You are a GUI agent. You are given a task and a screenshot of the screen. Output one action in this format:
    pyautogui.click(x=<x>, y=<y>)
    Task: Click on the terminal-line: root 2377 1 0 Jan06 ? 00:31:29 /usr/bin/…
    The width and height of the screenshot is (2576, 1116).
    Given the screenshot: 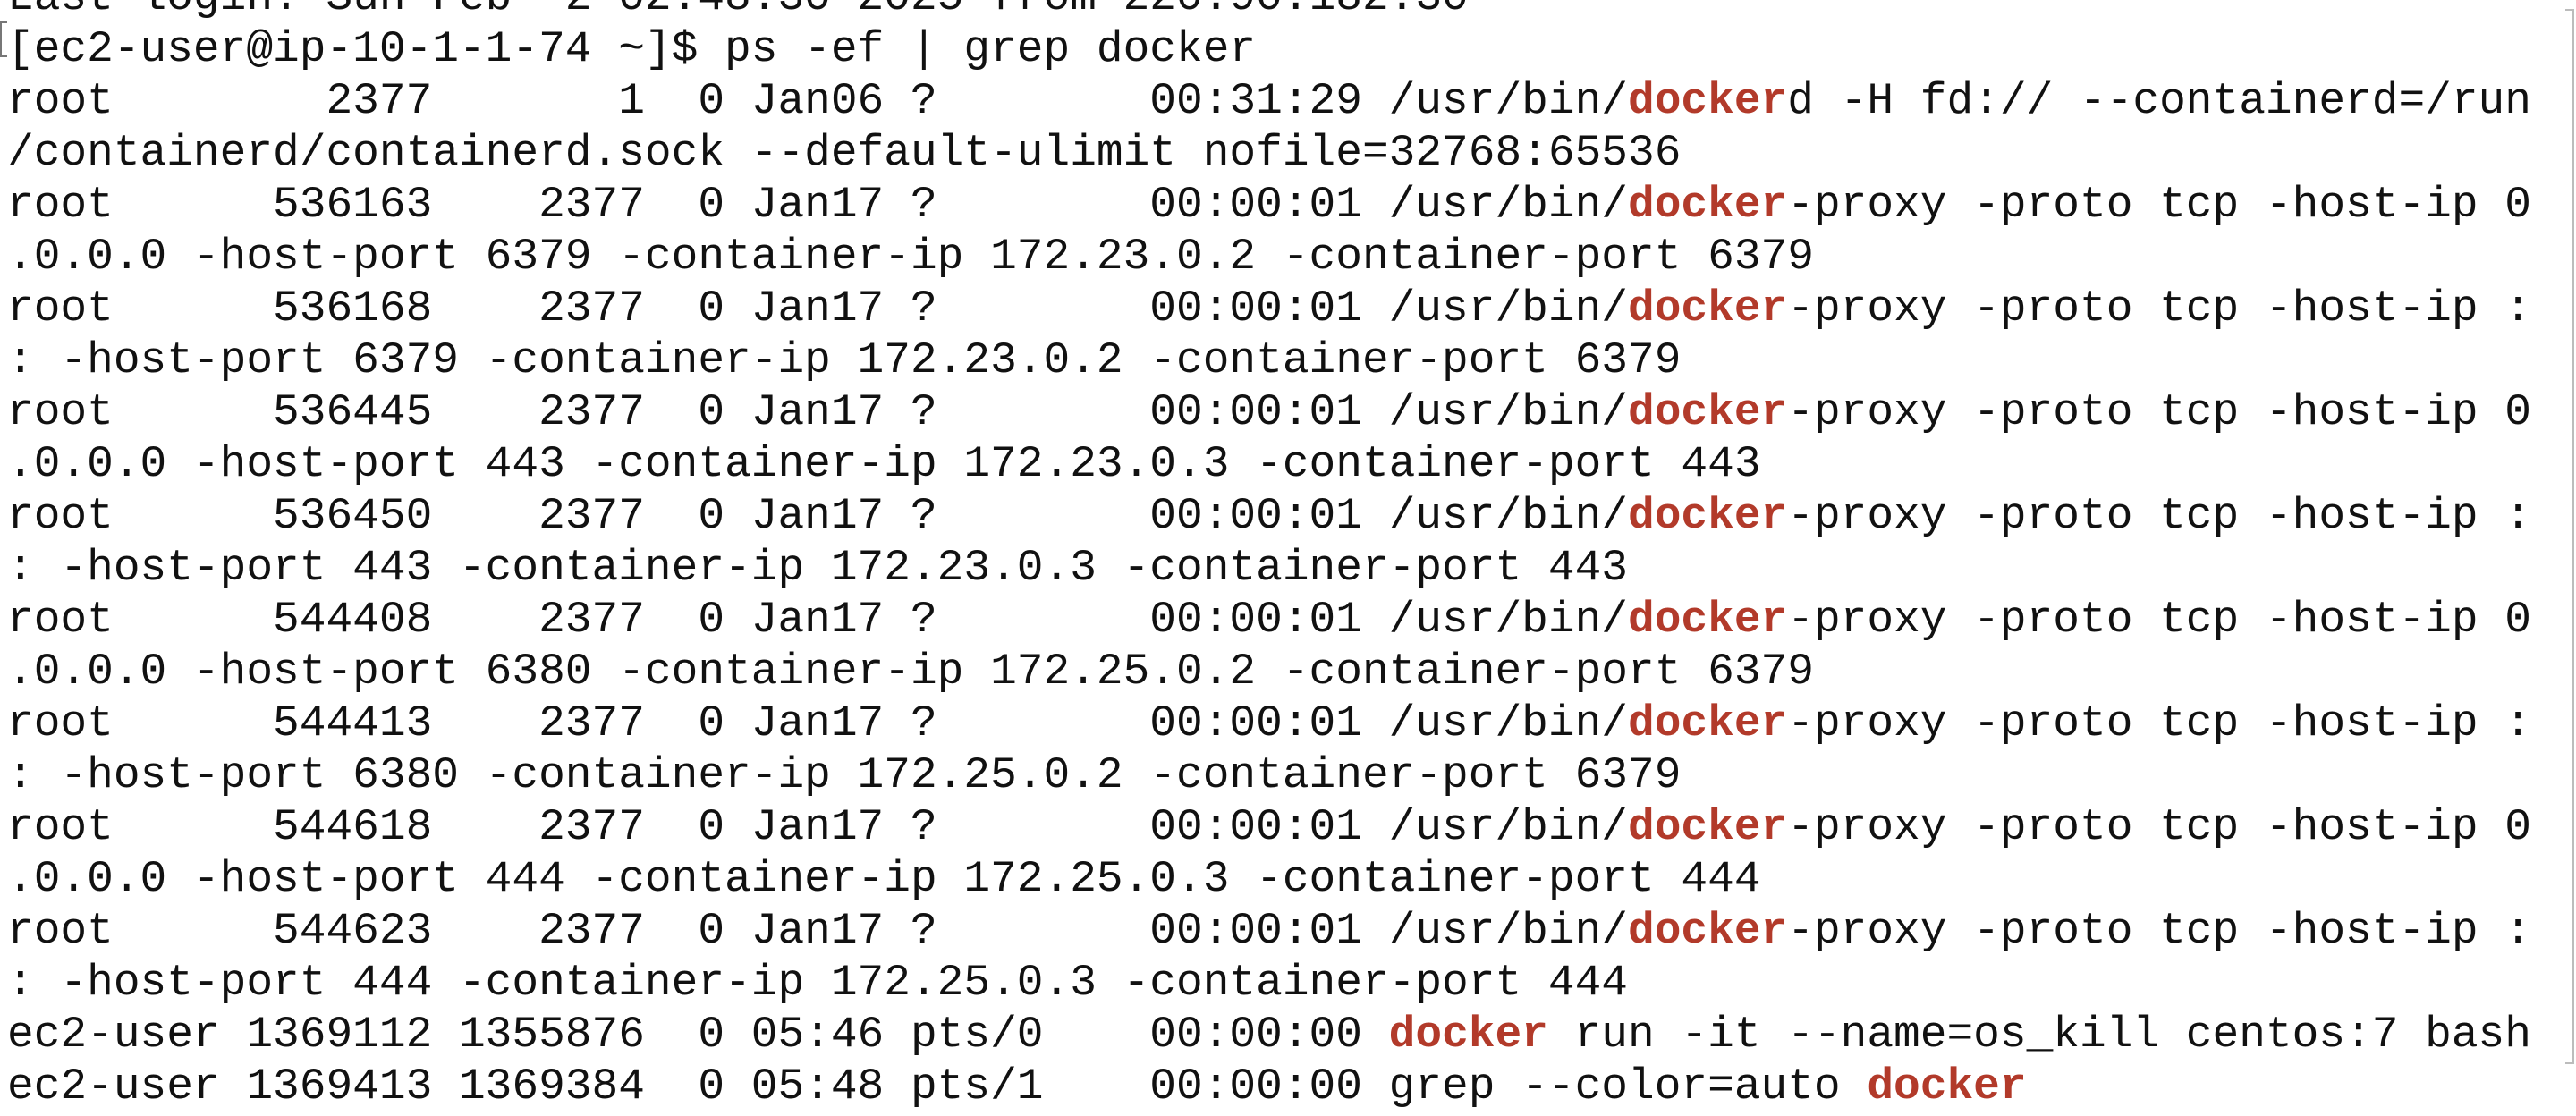 What is the action you would take?
    pyautogui.click(x=1289, y=101)
    